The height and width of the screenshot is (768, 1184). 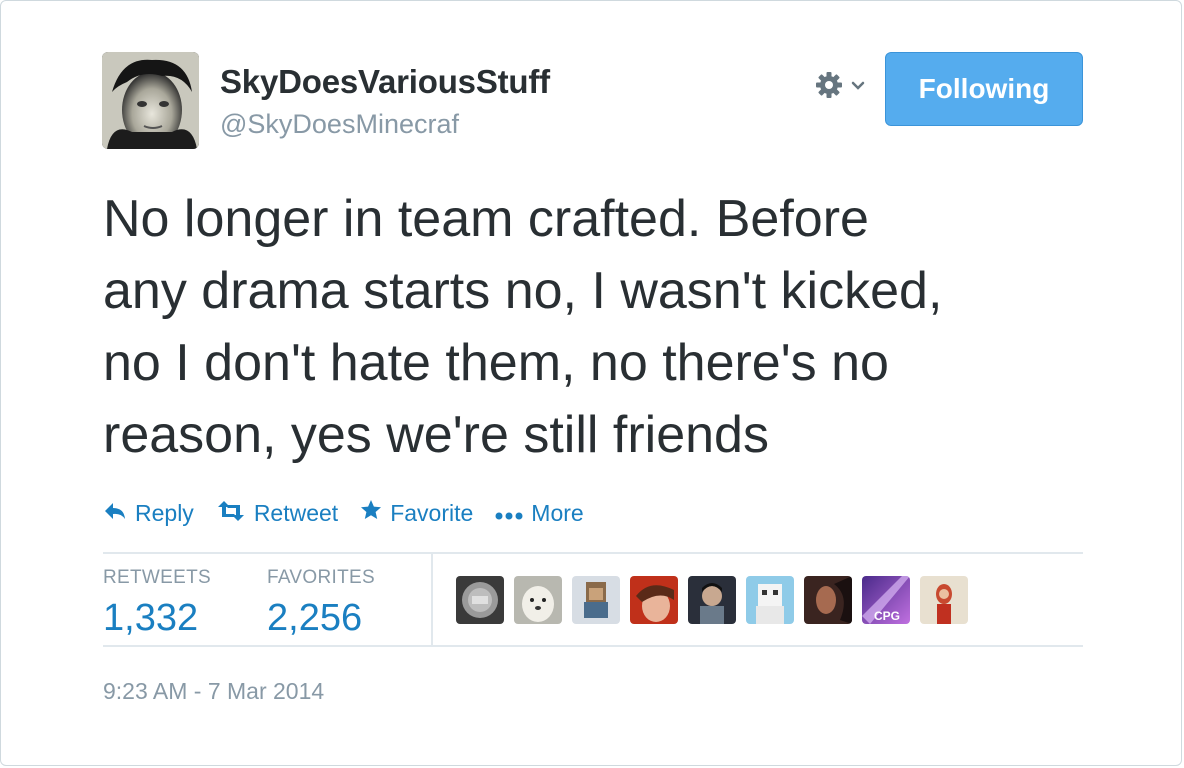 I want to click on user-actions-dropdown, so click(x=842, y=87).